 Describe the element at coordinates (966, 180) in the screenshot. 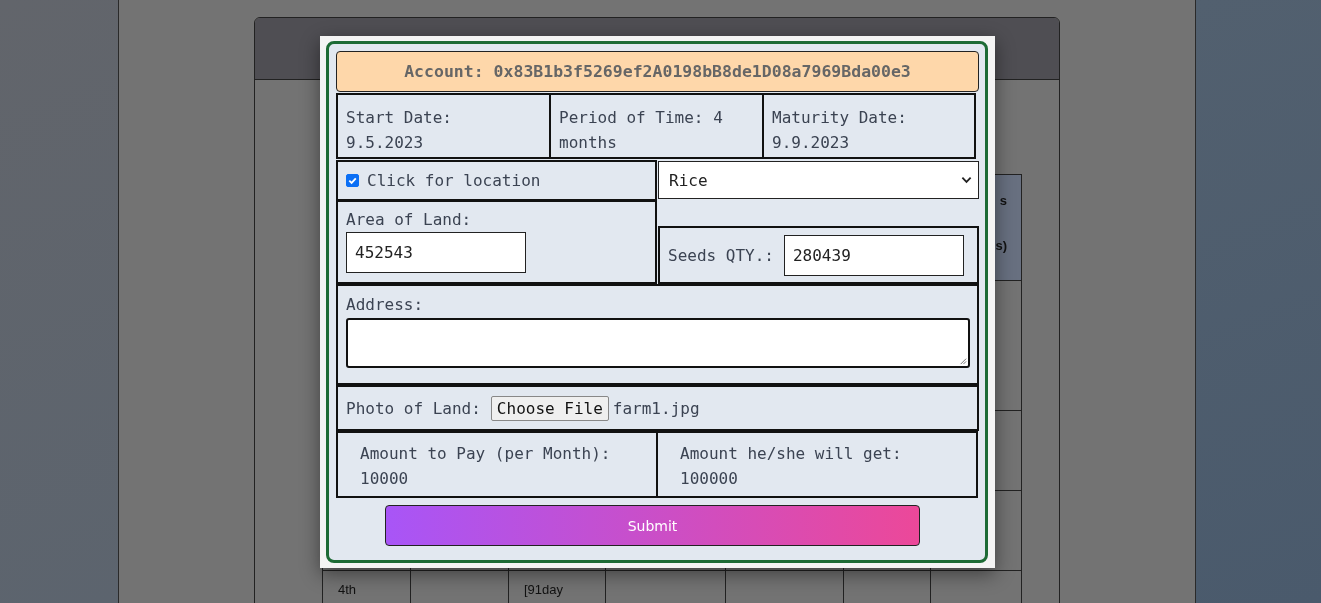

I see `chevron-down-icon` at that location.